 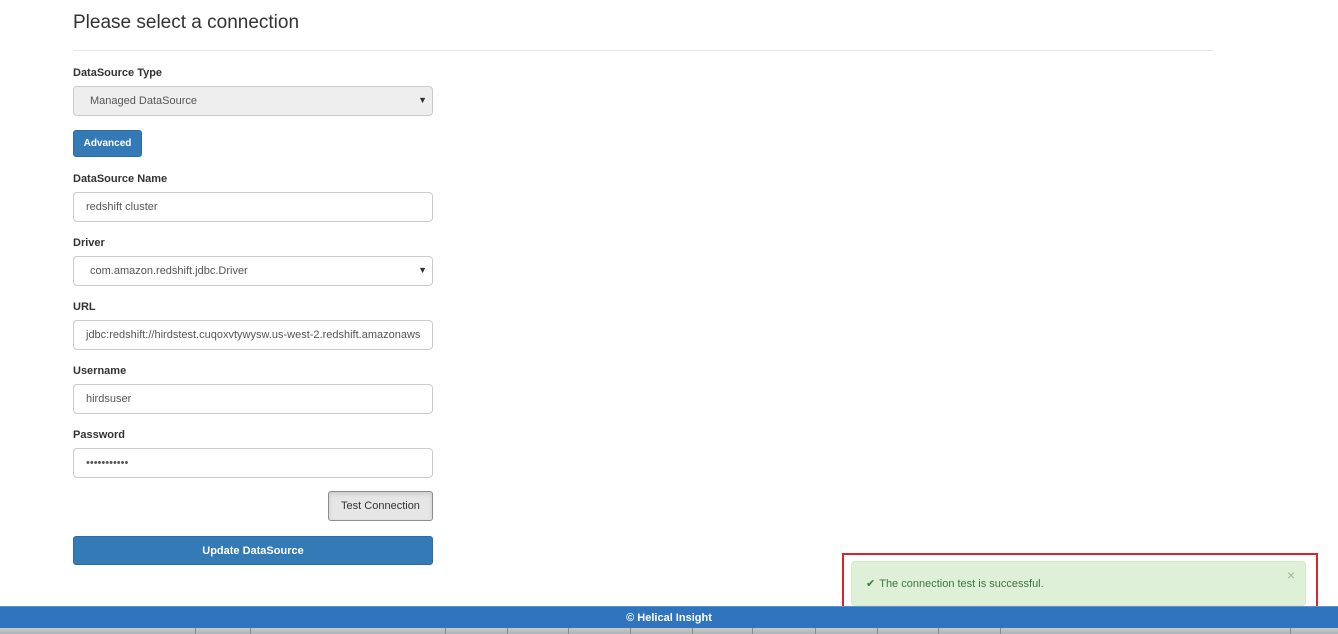 I want to click on update-datasource-button: Update DataSource, so click(x=253, y=550).